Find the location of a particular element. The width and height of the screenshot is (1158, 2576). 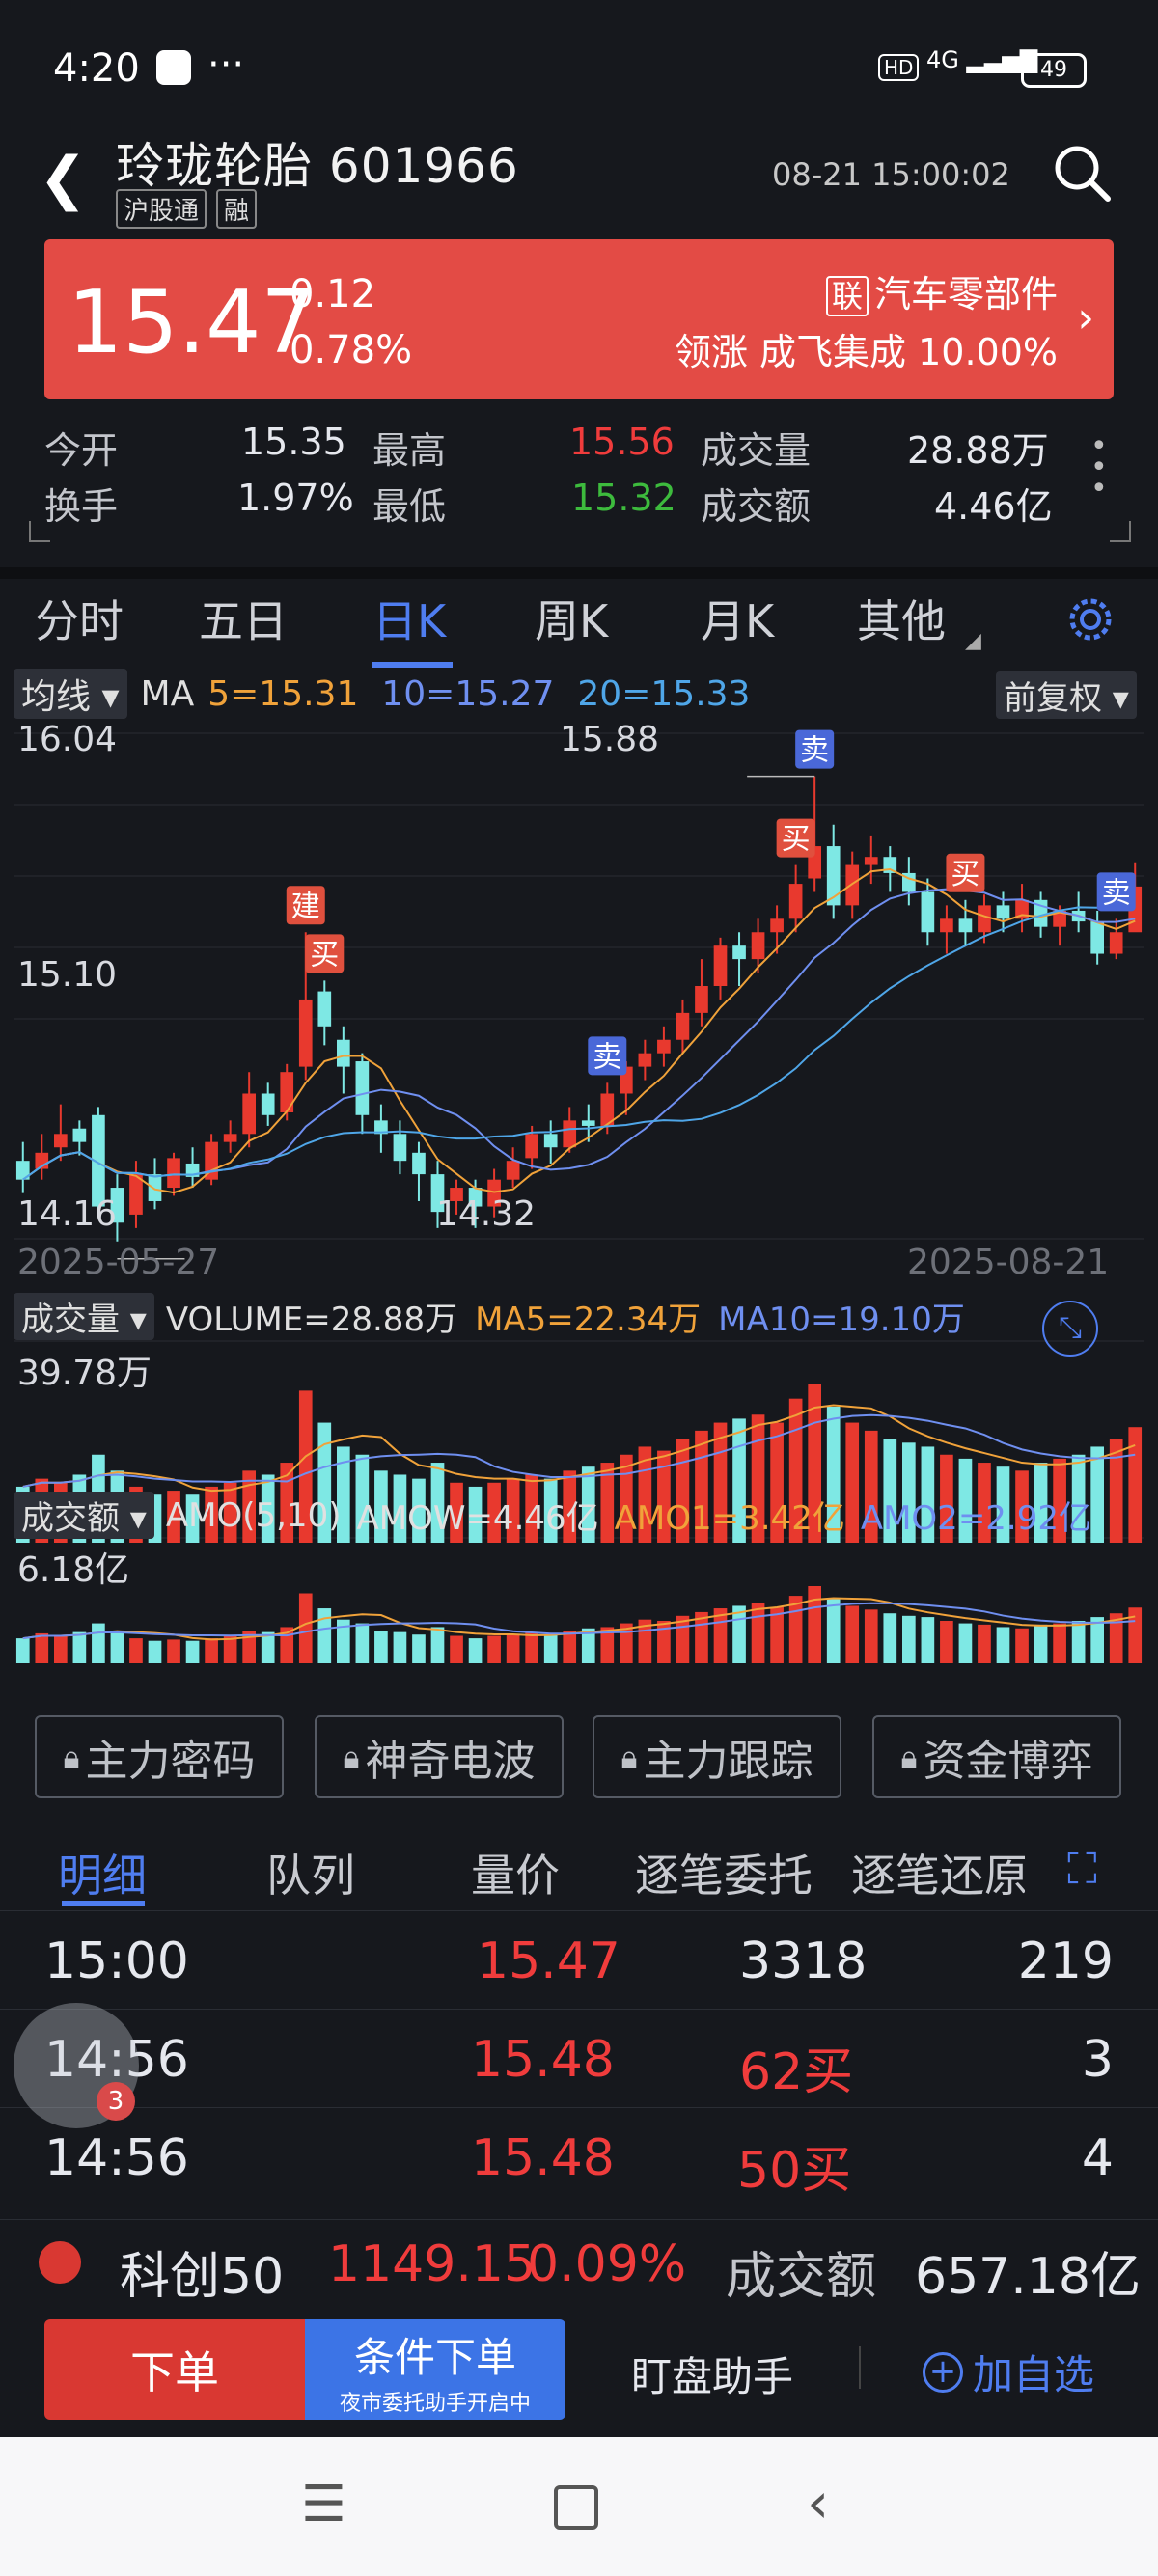

y-axis-top: 16.04 is located at coordinates (67, 740).